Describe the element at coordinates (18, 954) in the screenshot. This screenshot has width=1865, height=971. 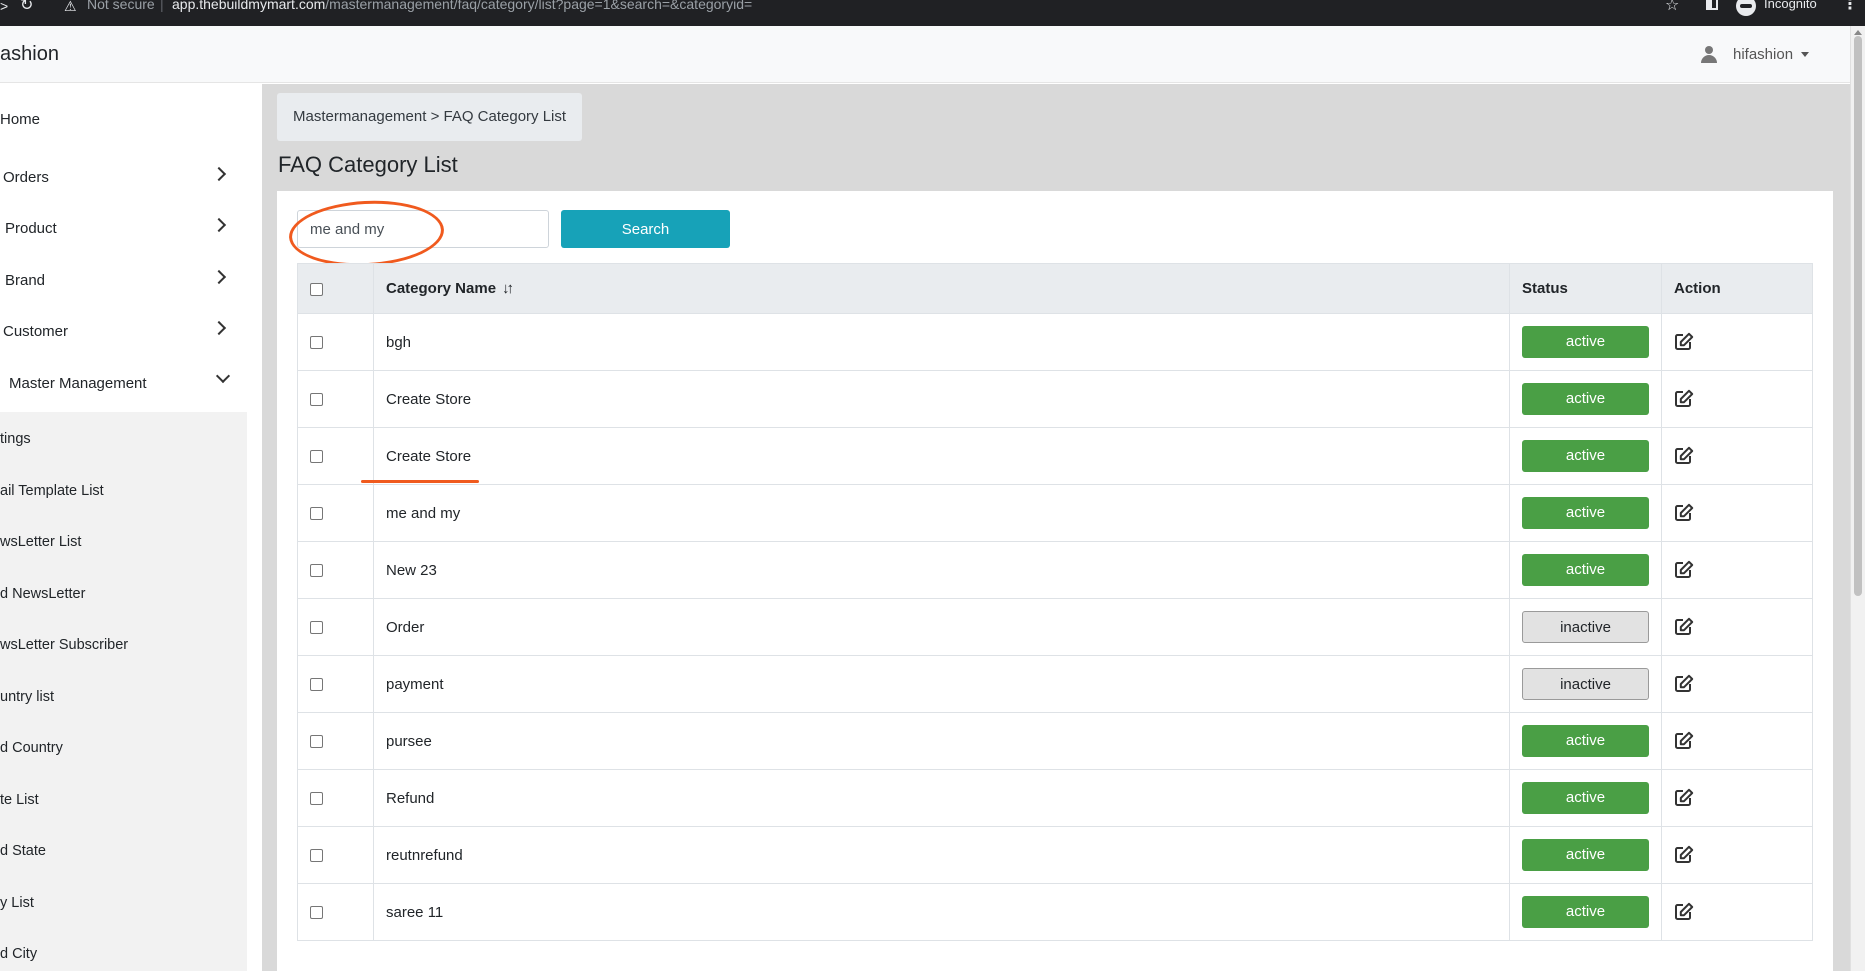
I see `submenu-item-add-city: d City` at that location.